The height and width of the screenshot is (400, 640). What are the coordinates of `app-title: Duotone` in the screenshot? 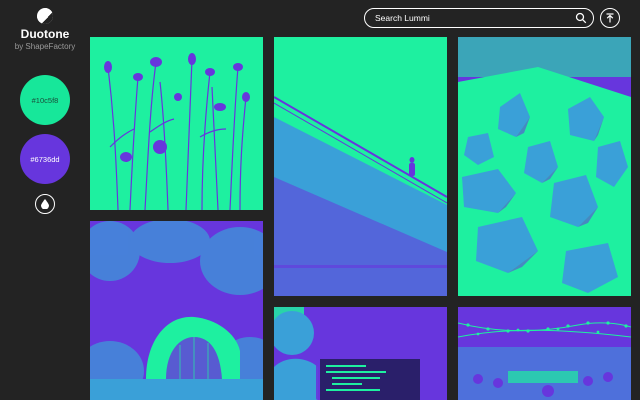 It's located at (45, 34).